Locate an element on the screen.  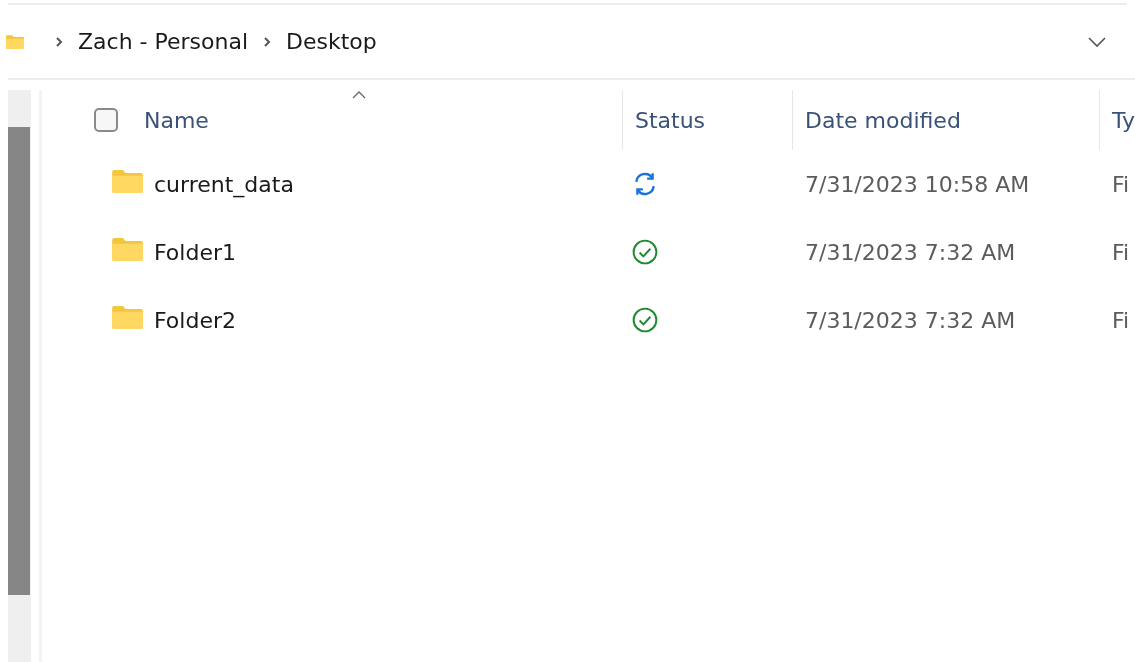
file-name: Folder1 is located at coordinates (194, 252).